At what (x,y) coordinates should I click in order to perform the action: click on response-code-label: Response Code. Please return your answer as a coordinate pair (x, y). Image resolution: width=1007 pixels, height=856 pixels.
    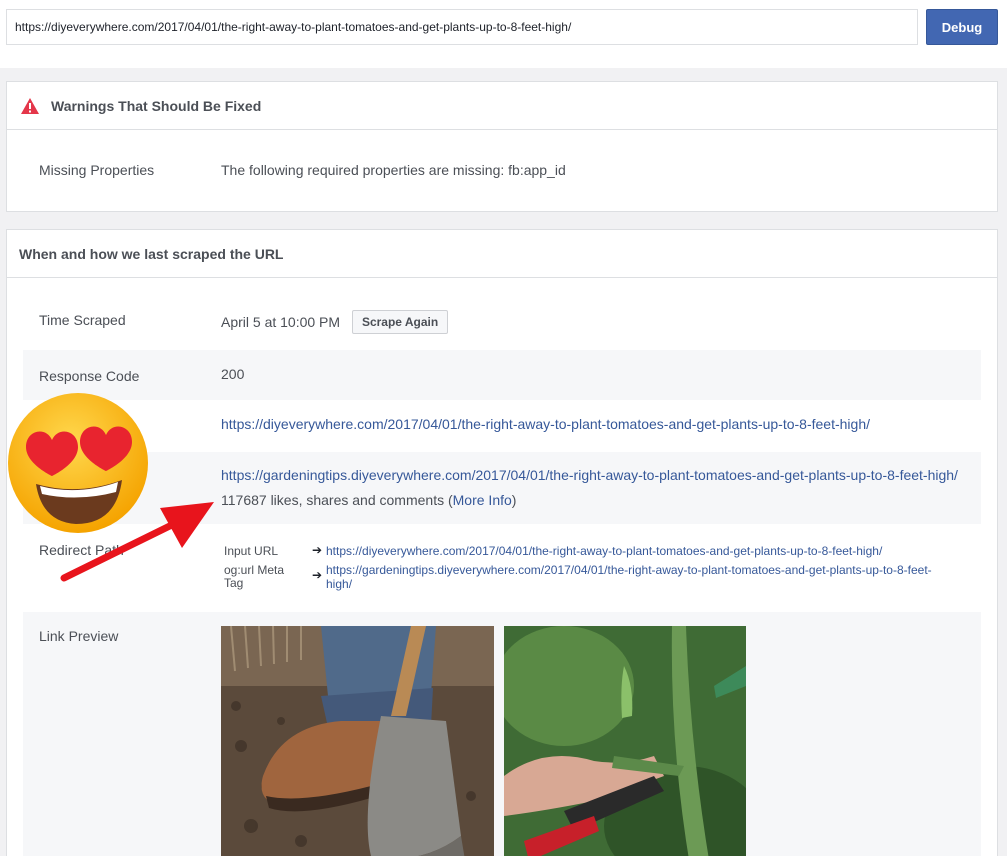
    Looking at the image, I should click on (89, 376).